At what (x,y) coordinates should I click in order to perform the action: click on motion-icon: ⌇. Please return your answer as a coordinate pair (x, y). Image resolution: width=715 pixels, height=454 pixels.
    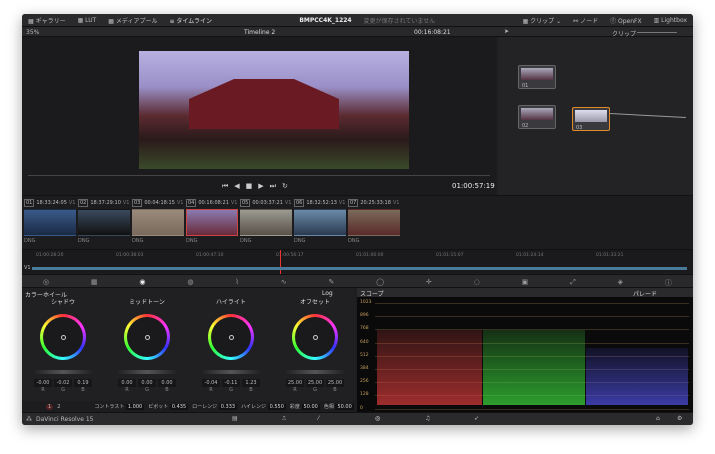
    Looking at the image, I should click on (236, 283).